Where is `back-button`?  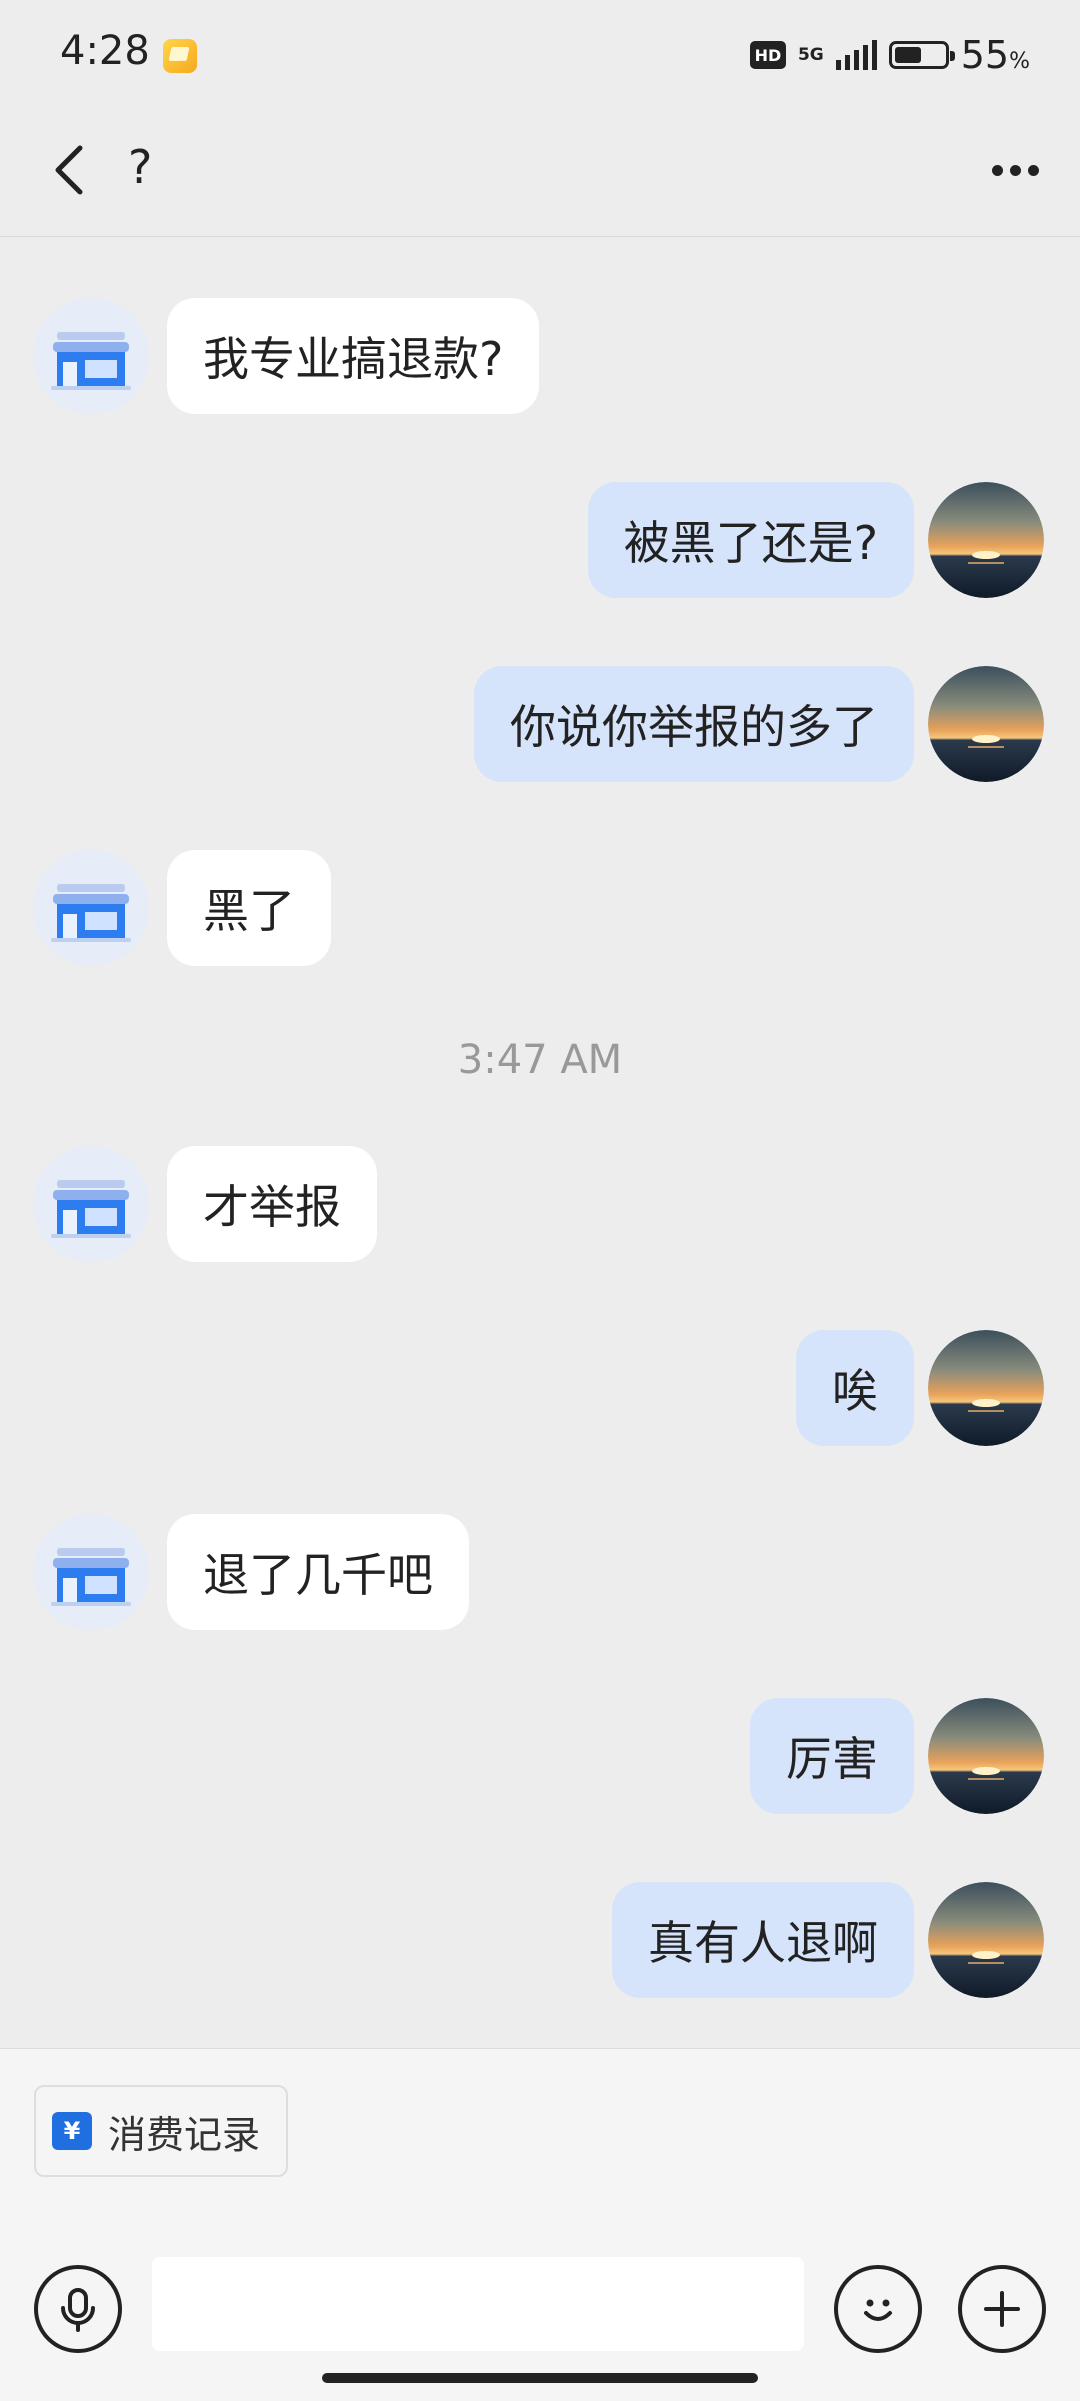 back-button is located at coordinates (72, 170).